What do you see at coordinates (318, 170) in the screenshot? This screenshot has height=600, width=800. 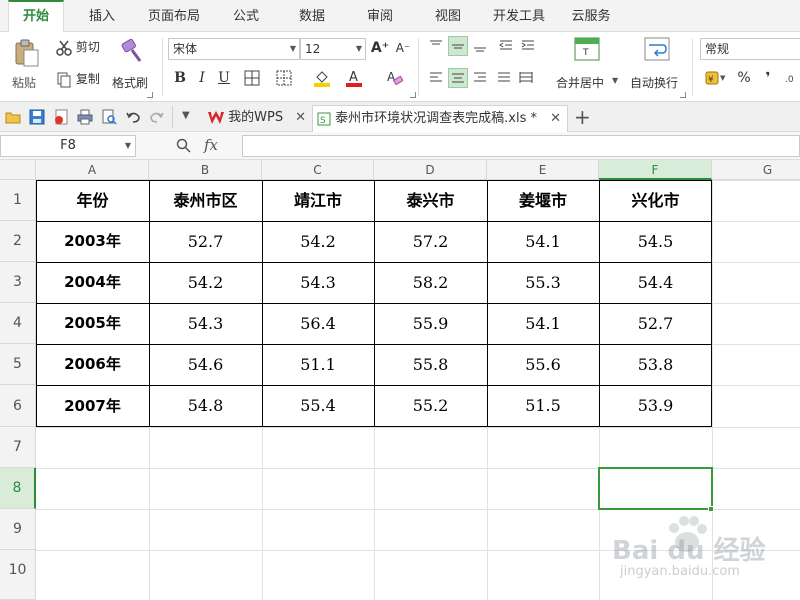 I see `column-header-c: C` at bounding box center [318, 170].